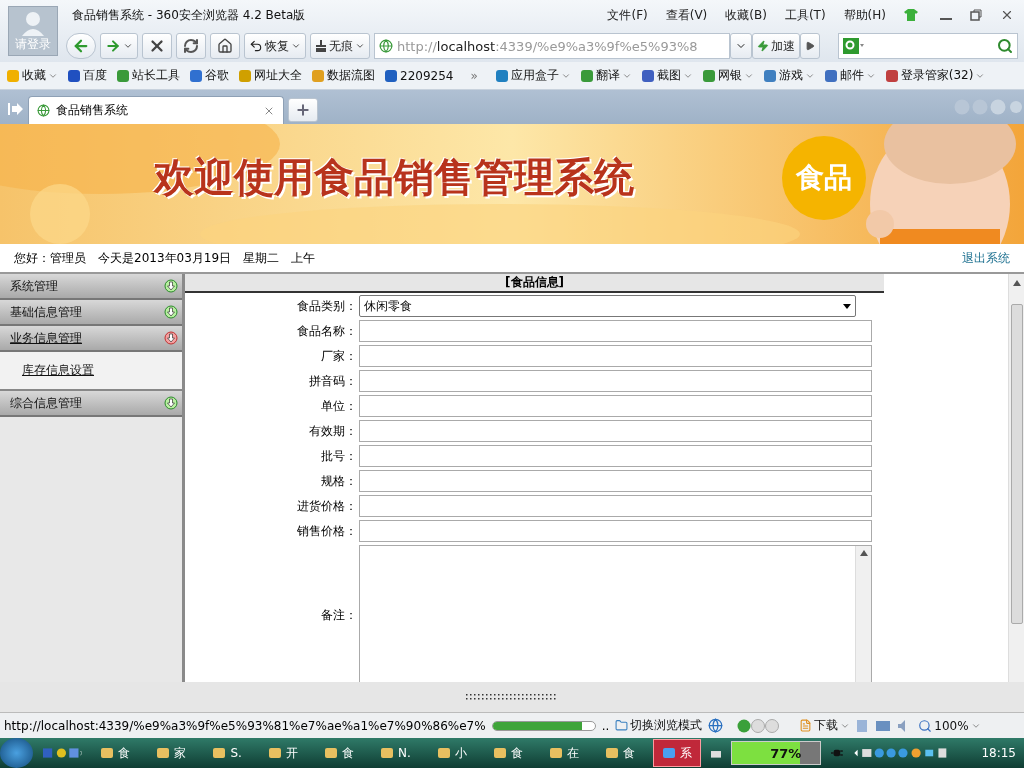  Describe the element at coordinates (171, 753) in the screenshot. I see `taskbar-item: 家` at that location.